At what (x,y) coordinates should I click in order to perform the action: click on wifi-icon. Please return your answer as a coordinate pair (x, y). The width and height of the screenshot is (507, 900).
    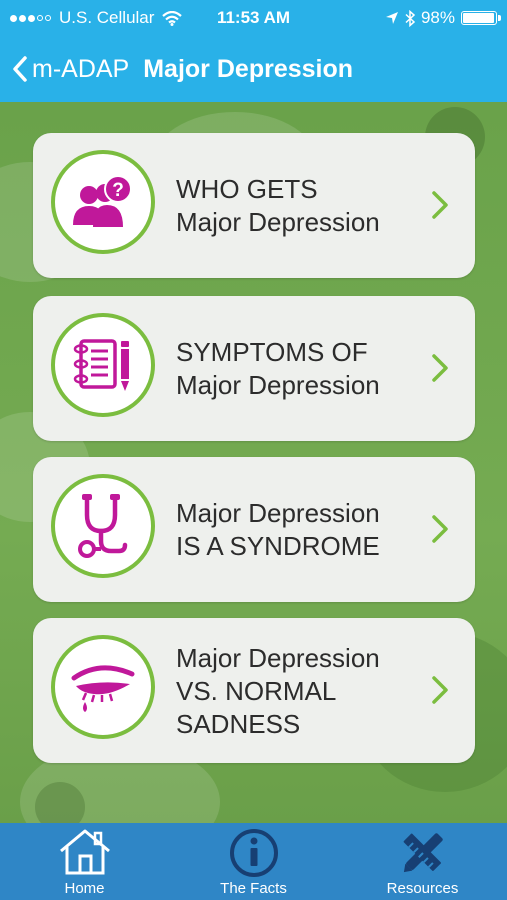
    Looking at the image, I should click on (172, 18).